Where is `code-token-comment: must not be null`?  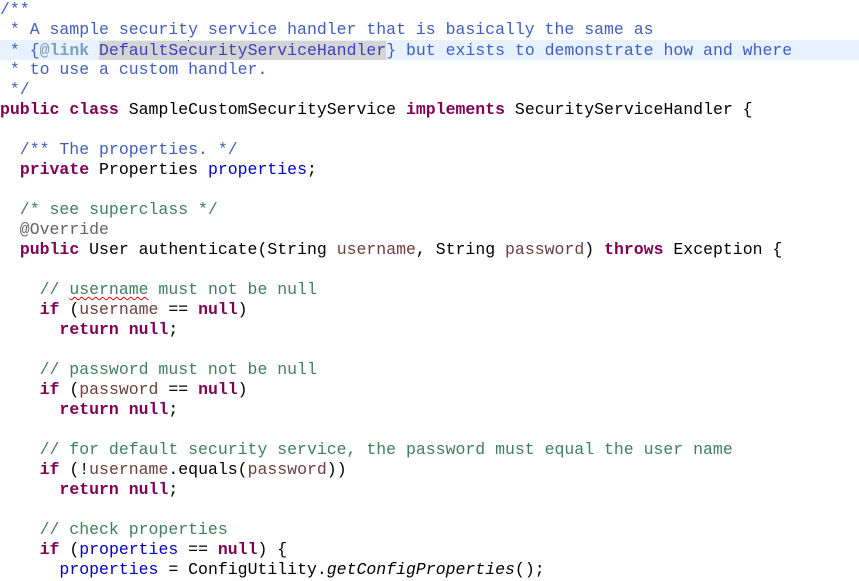
code-token-comment: must not be null is located at coordinates (232, 289).